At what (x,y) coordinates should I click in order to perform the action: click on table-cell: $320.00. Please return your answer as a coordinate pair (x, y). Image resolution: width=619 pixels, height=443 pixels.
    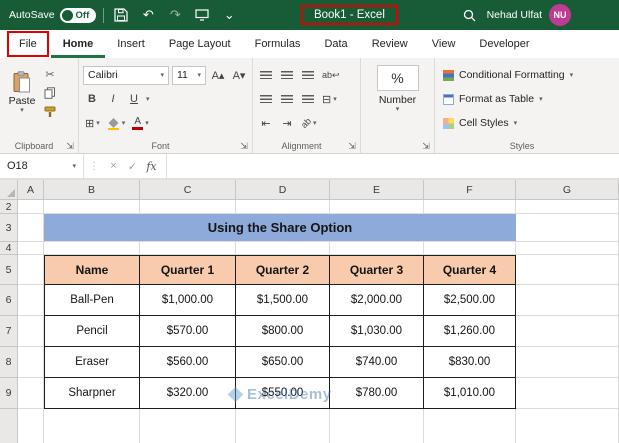
    Looking at the image, I should click on (188, 393).